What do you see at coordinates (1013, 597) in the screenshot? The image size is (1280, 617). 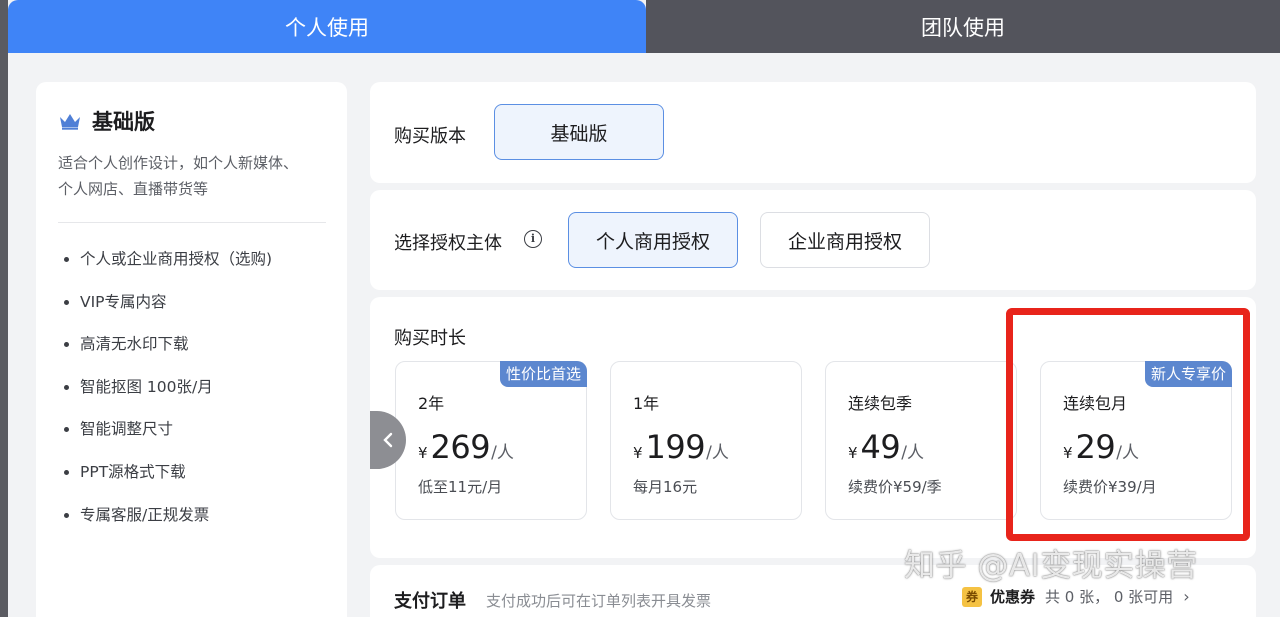 I see `coupon-label: 优惠券` at bounding box center [1013, 597].